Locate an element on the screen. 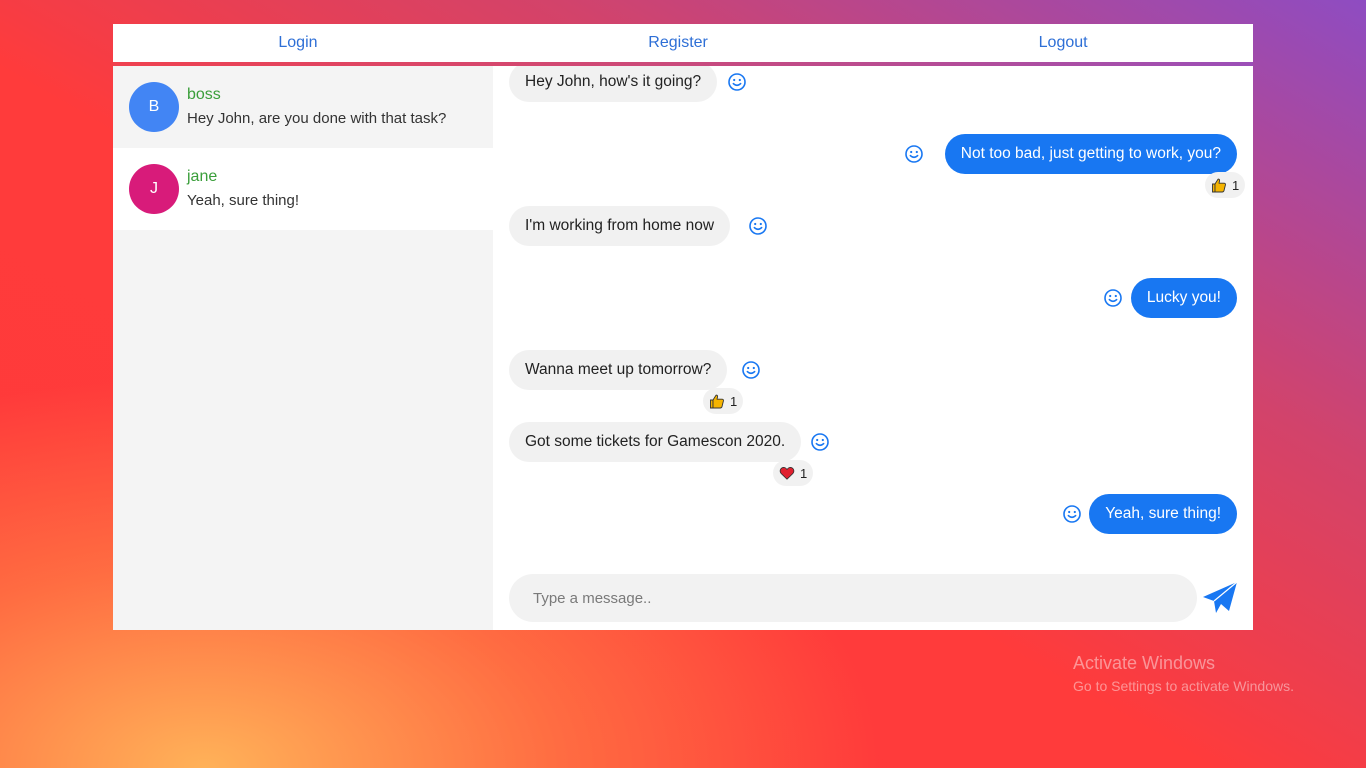 The width and height of the screenshot is (1366, 768). avatar: B is located at coordinates (154, 107).